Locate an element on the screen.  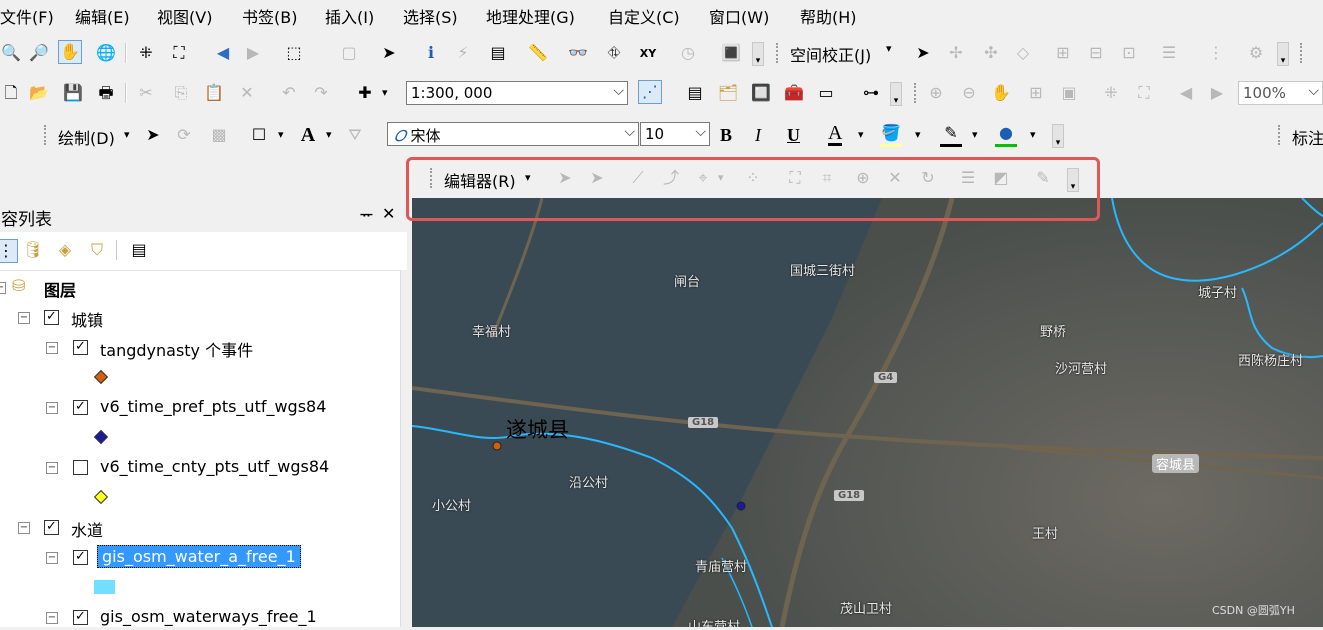
menu-geoprocessing: 地理处理(G) is located at coordinates (530, 16).